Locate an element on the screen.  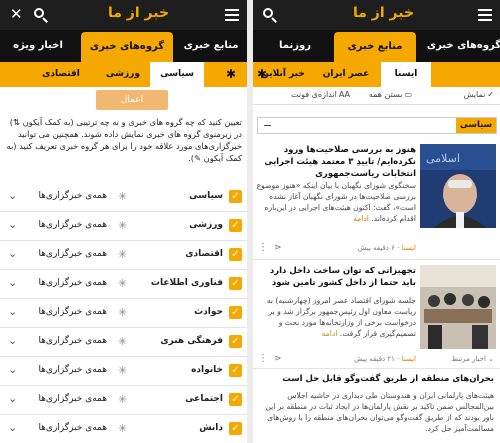
subtab-politics: سیاسی is located at coordinates (177, 74).